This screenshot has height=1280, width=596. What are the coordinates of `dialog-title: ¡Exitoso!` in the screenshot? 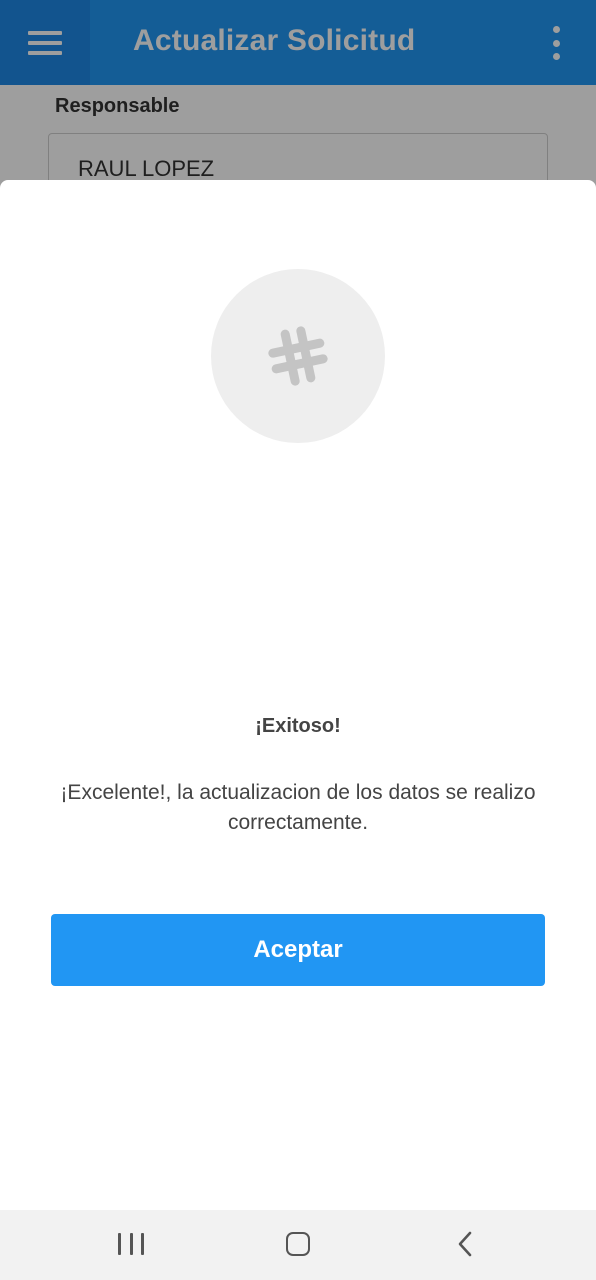 It's located at (298, 726).